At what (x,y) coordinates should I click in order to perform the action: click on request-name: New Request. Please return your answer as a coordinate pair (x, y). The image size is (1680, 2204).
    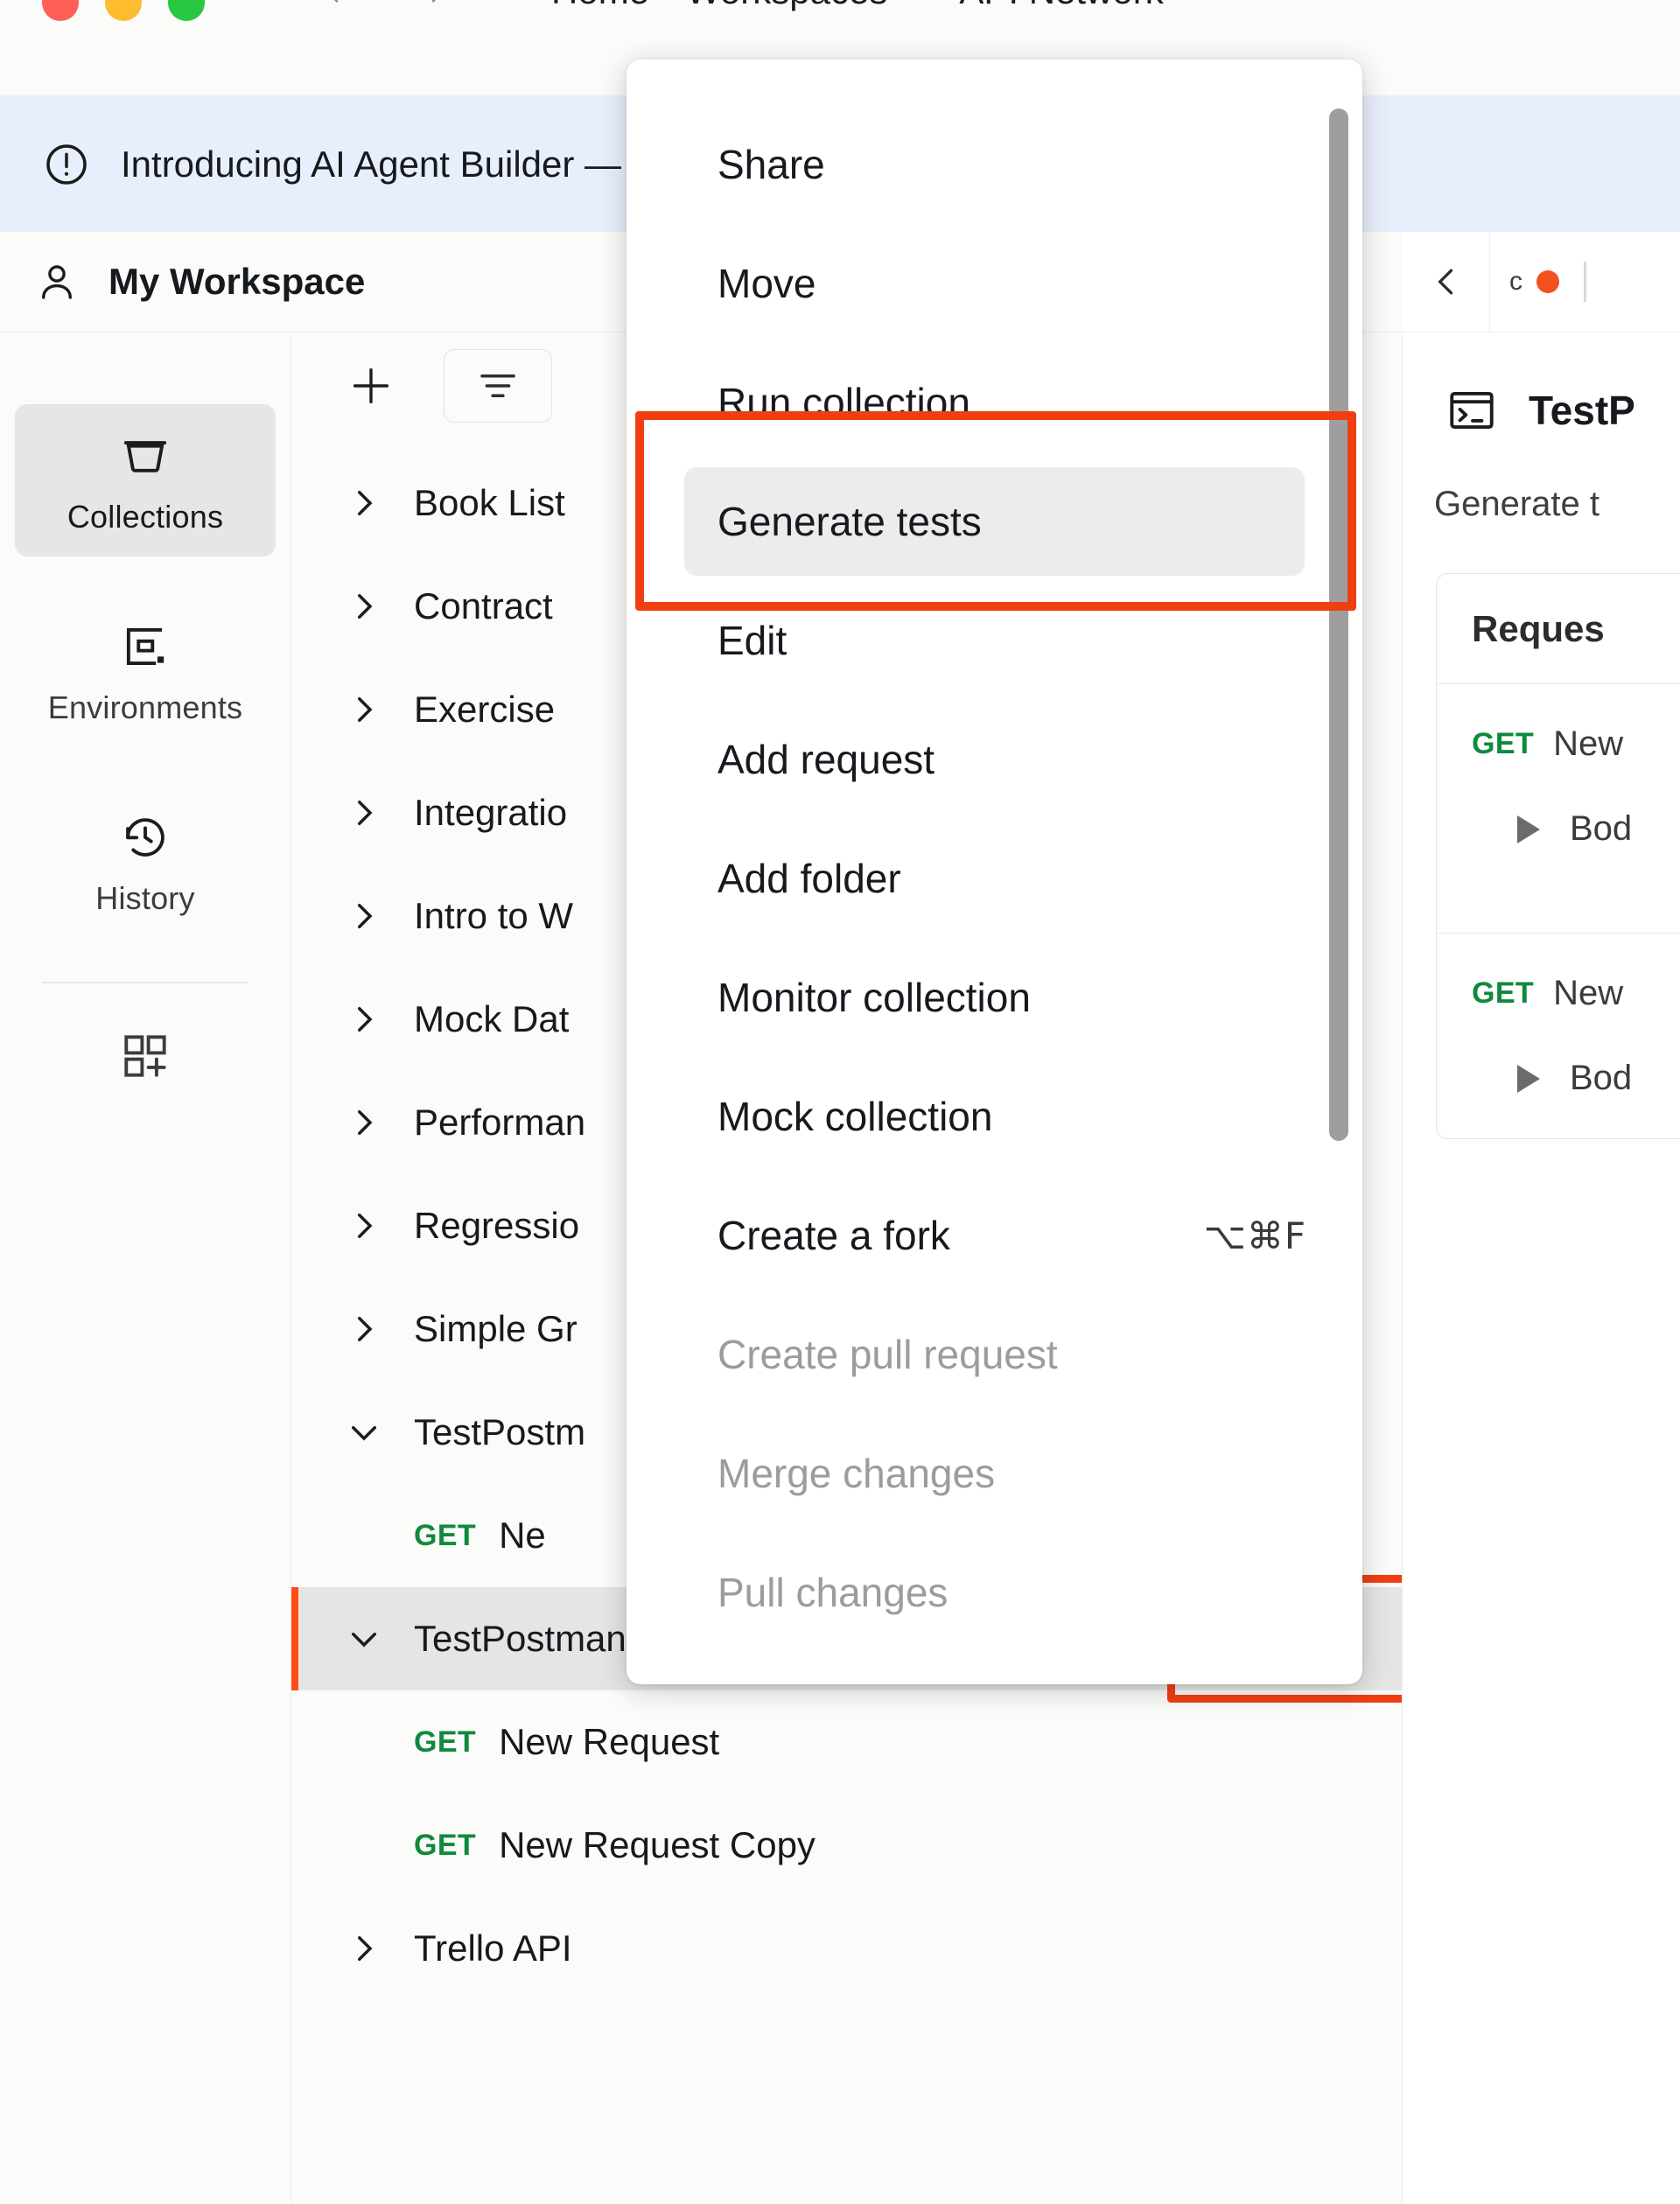
    Looking at the image, I should click on (609, 1741).